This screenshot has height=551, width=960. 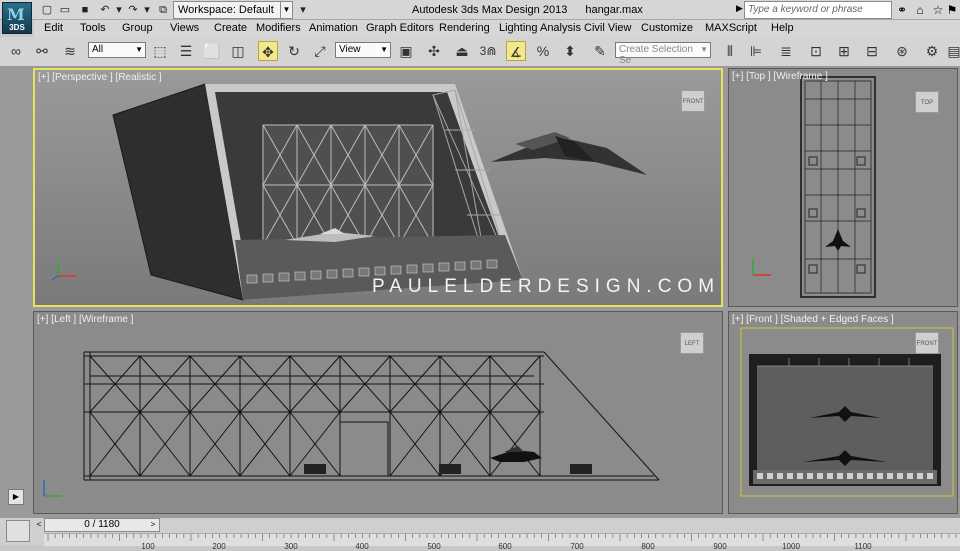 What do you see at coordinates (816, 51) in the screenshot?
I see `graphite-toolbox-icon: ⊡` at bounding box center [816, 51].